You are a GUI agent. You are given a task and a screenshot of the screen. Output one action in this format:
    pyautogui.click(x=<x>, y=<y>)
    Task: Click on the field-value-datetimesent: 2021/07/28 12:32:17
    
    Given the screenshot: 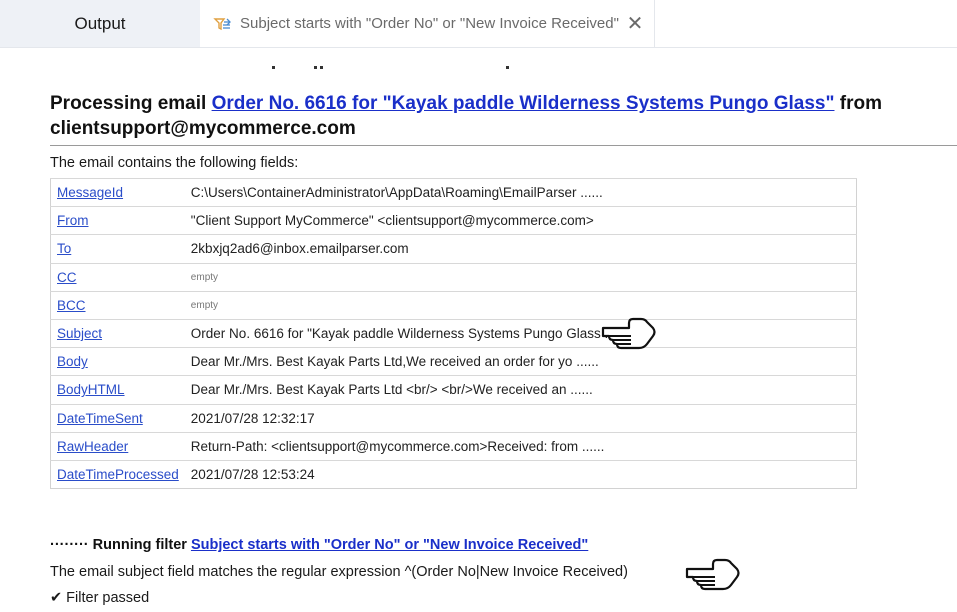 What is the action you would take?
    pyautogui.click(x=520, y=418)
    